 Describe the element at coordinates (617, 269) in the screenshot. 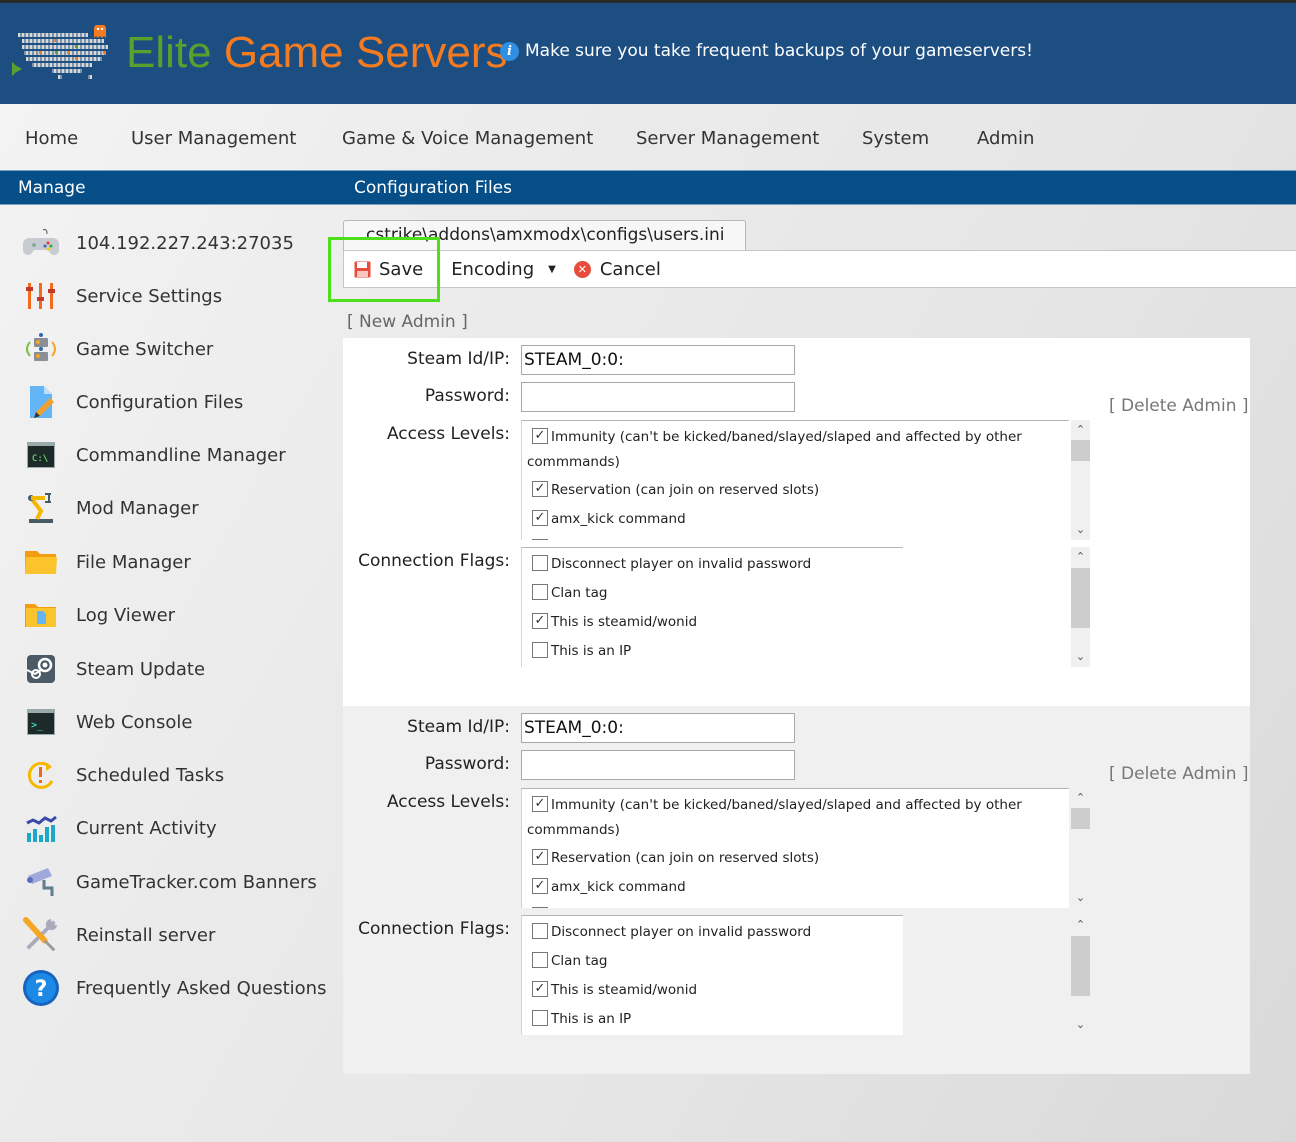

I see `cancel-button: ✕ Cancel` at that location.